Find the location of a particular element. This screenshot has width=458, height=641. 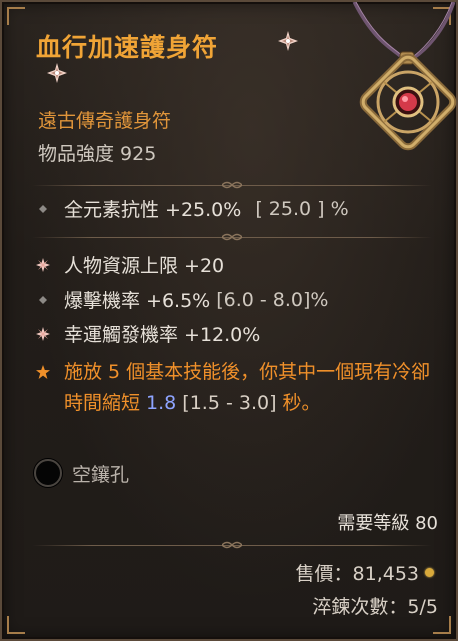

temper-count: 淬鍊次數：5/5 is located at coordinates (375, 607).